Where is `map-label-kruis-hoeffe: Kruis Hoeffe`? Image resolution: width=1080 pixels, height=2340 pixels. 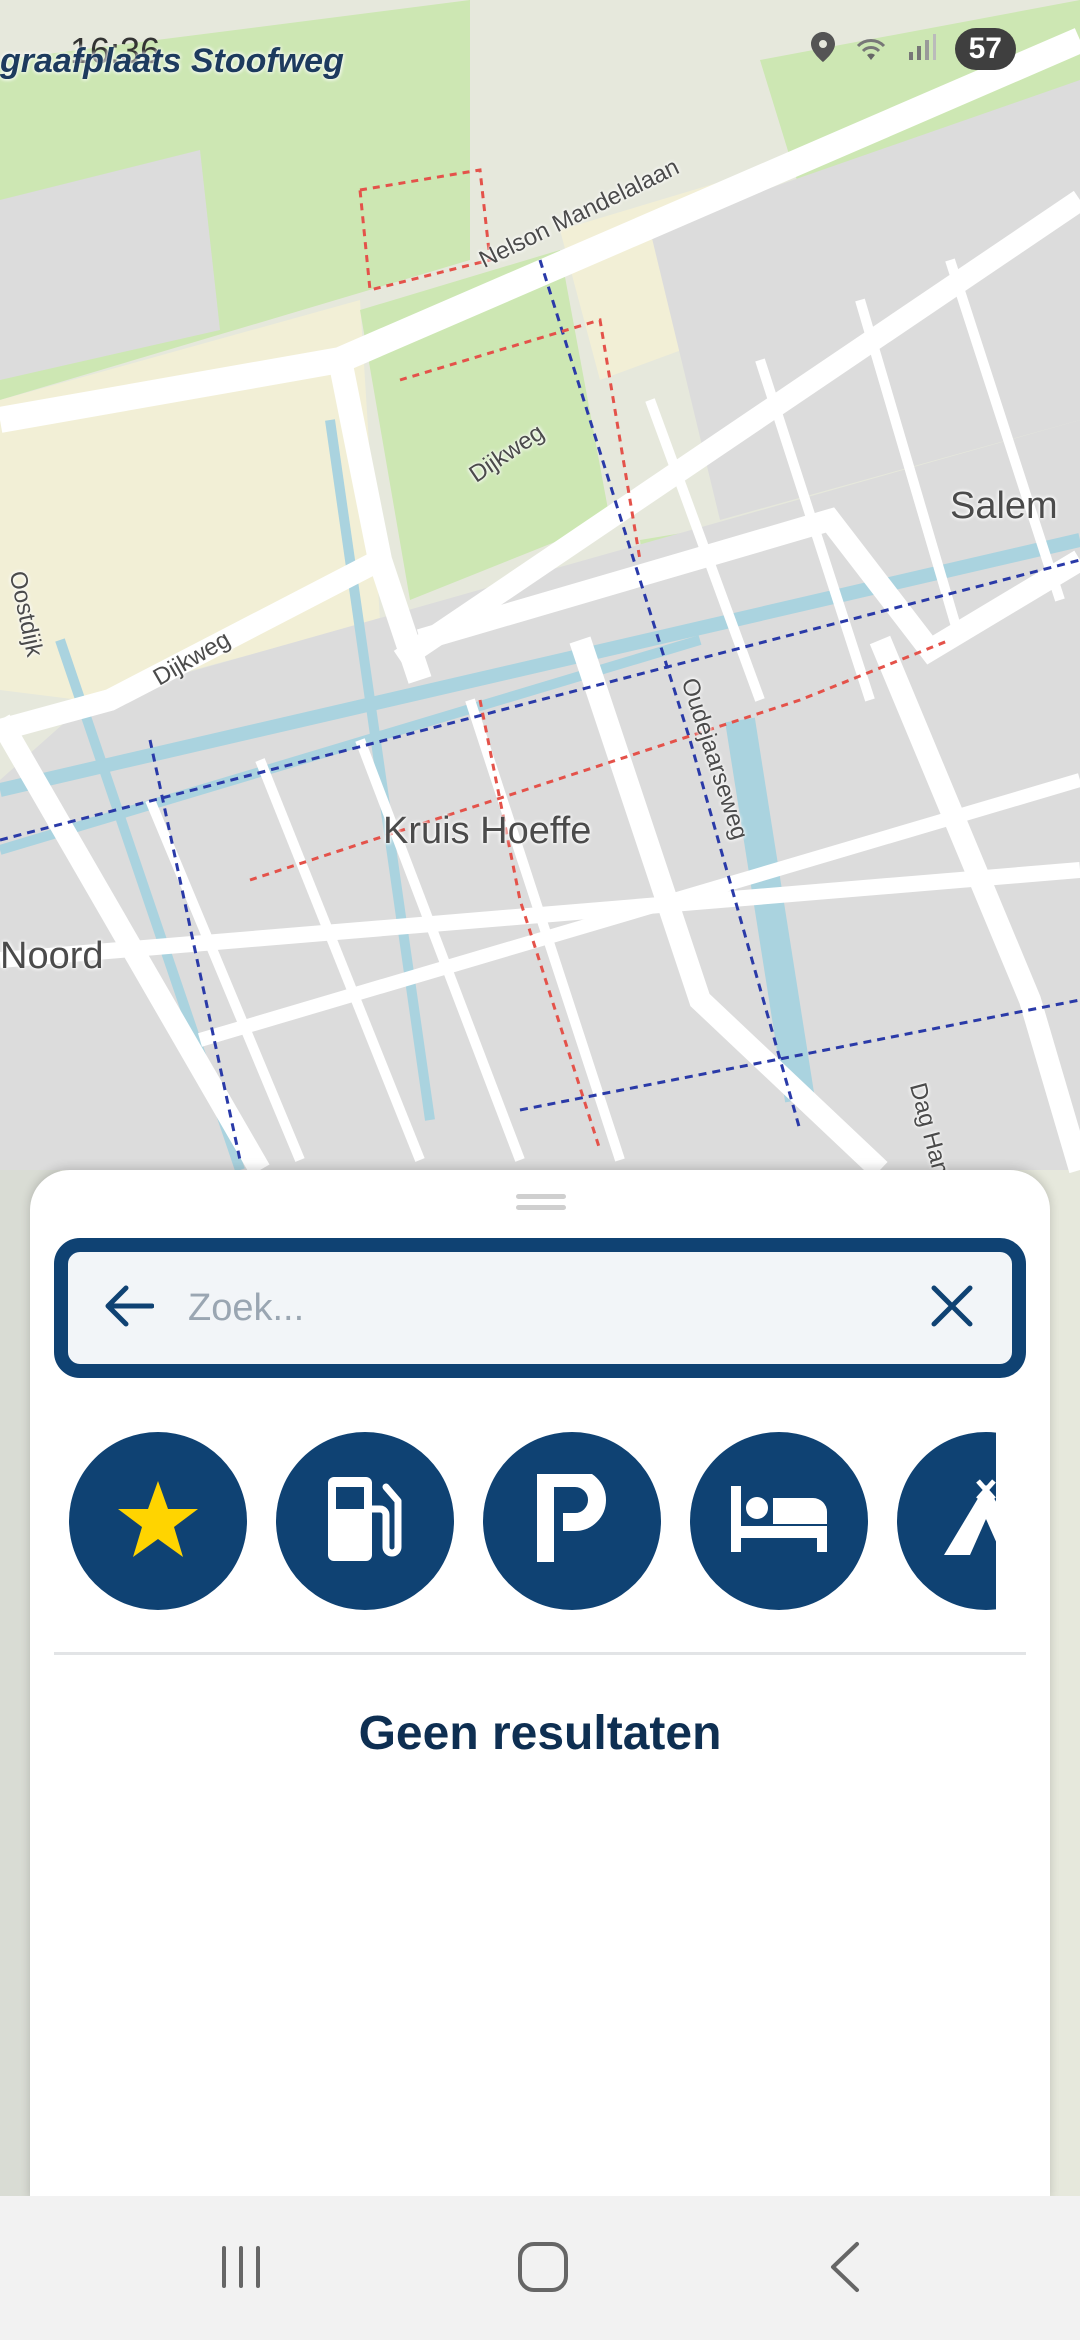 map-label-kruis-hoeffe: Kruis Hoeffe is located at coordinates (487, 831).